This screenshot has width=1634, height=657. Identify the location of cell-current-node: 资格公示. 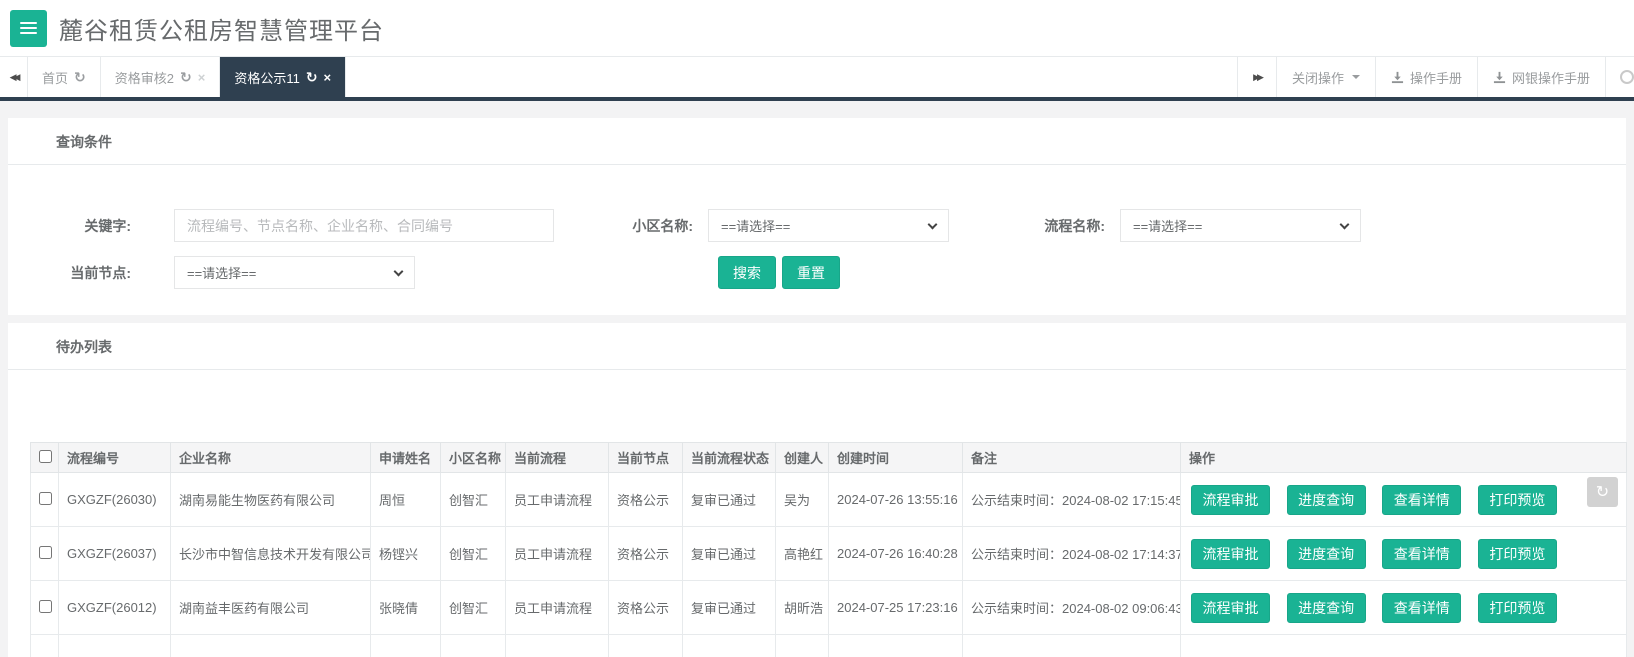
(645, 499).